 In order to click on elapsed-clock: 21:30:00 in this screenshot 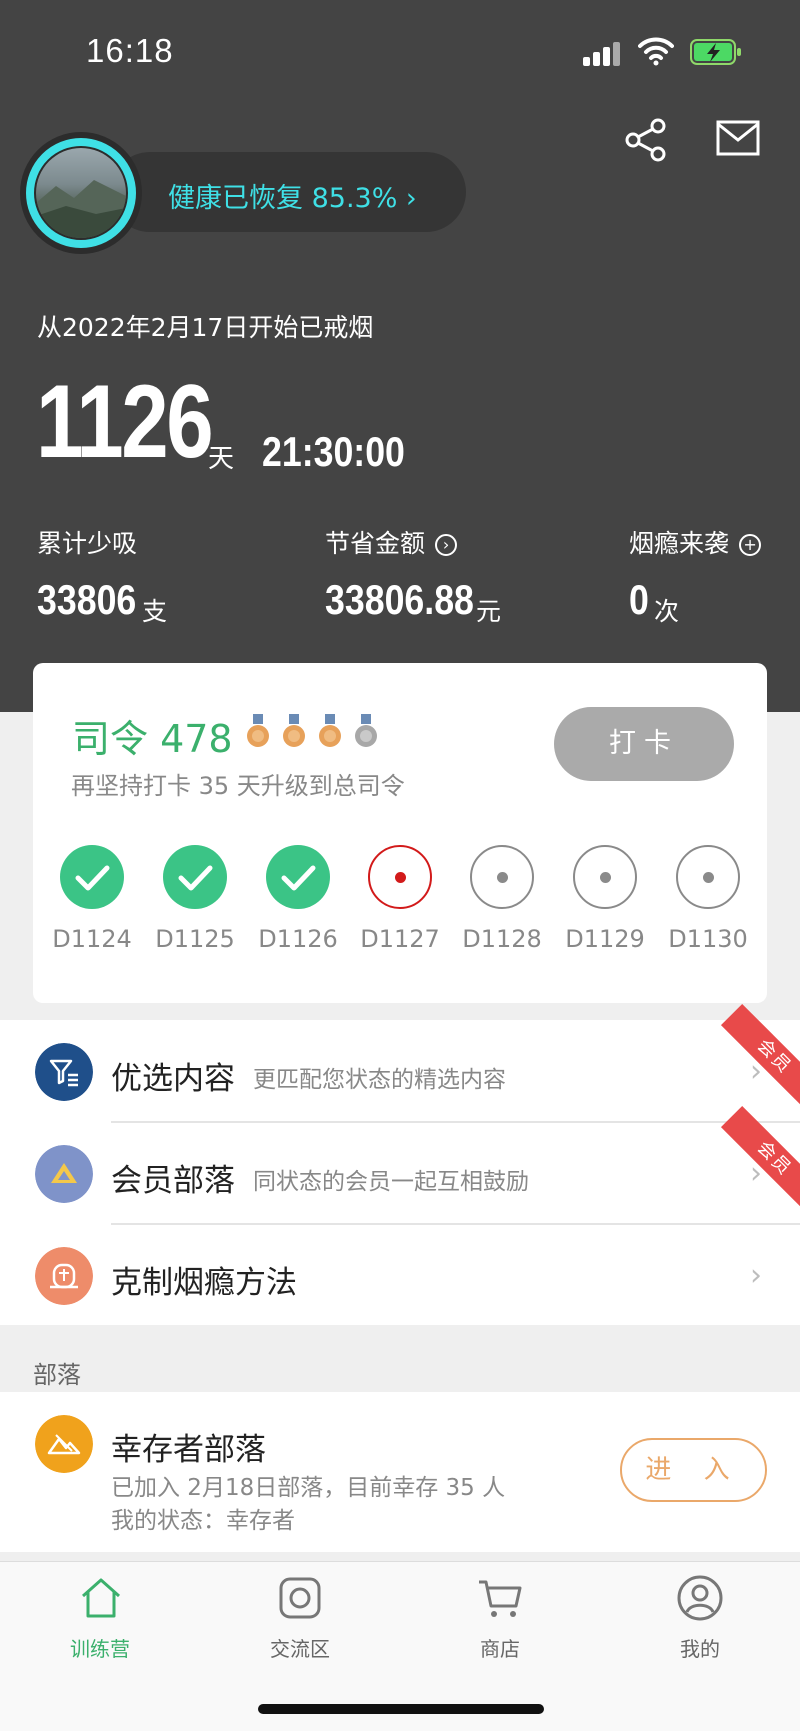, I will do `click(333, 451)`.